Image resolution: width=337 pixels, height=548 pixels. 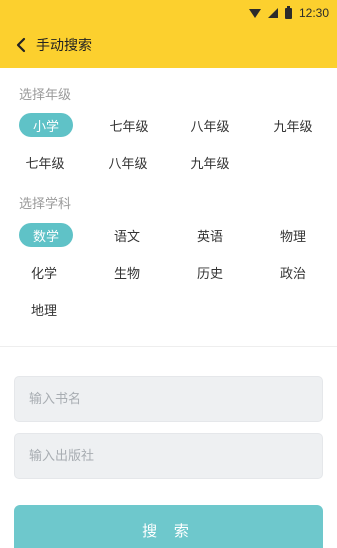 I want to click on title-bar: 手动搜索, so click(x=46, y=45).